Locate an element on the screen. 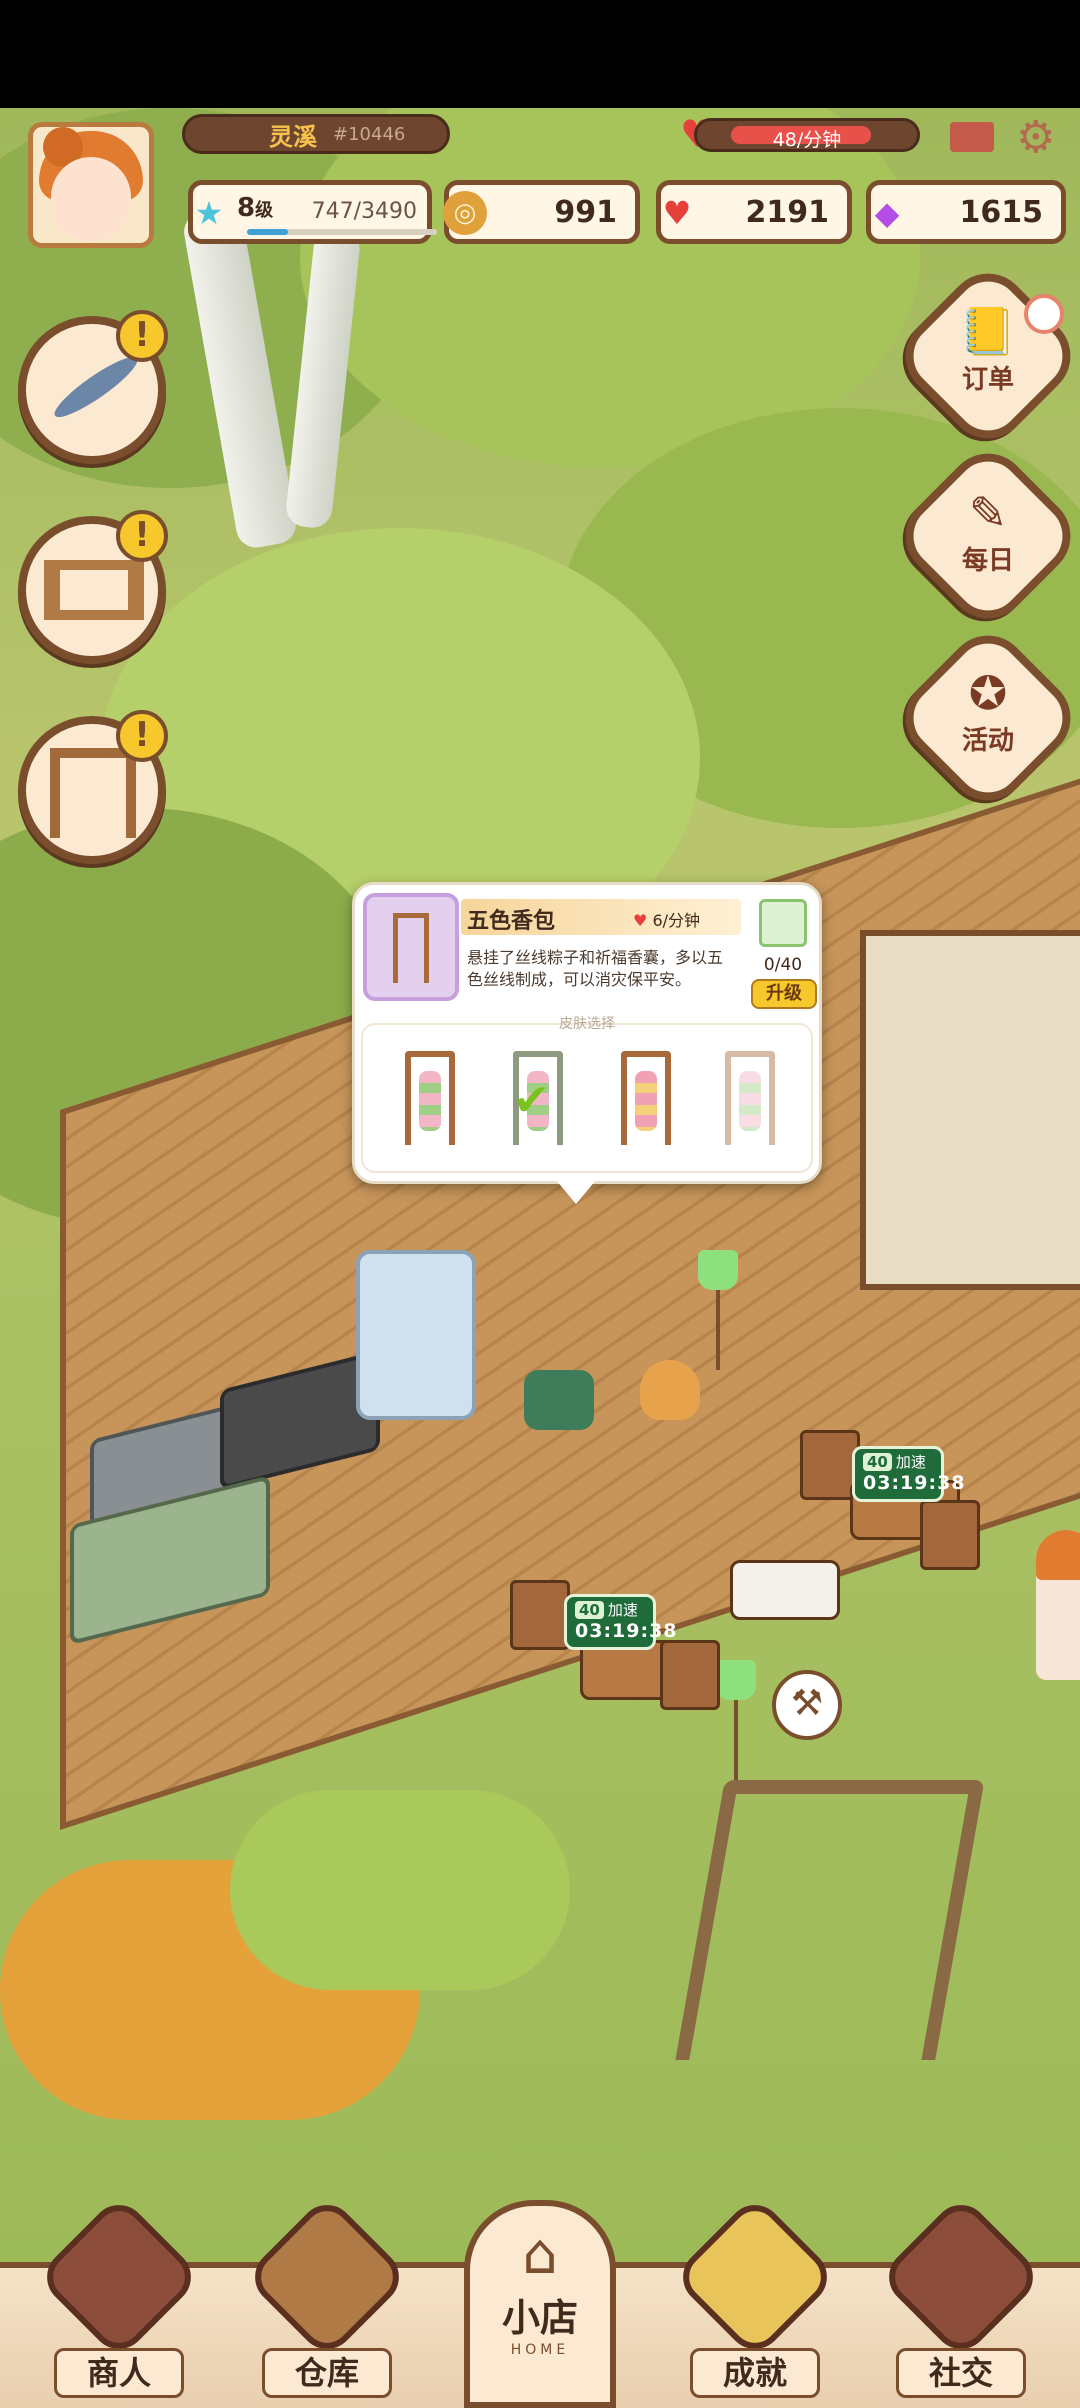  swing-icon is located at coordinates (93, 793).